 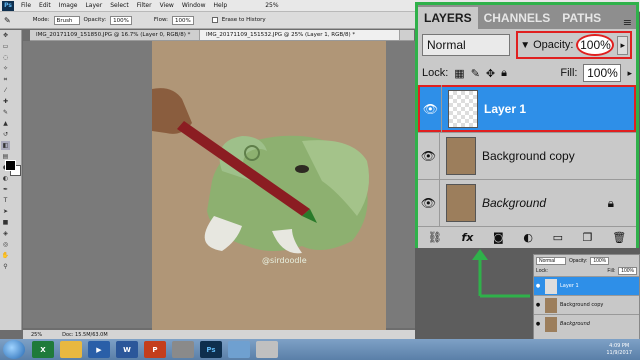 I want to click on photoshop-icon: Ps, so click(x=211, y=349).